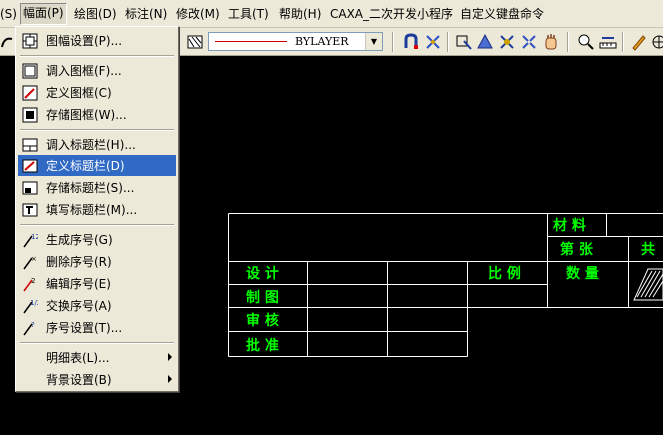 Image resolution: width=663 pixels, height=435 pixels. I want to click on menu-modify: 修改(M), so click(198, 14).